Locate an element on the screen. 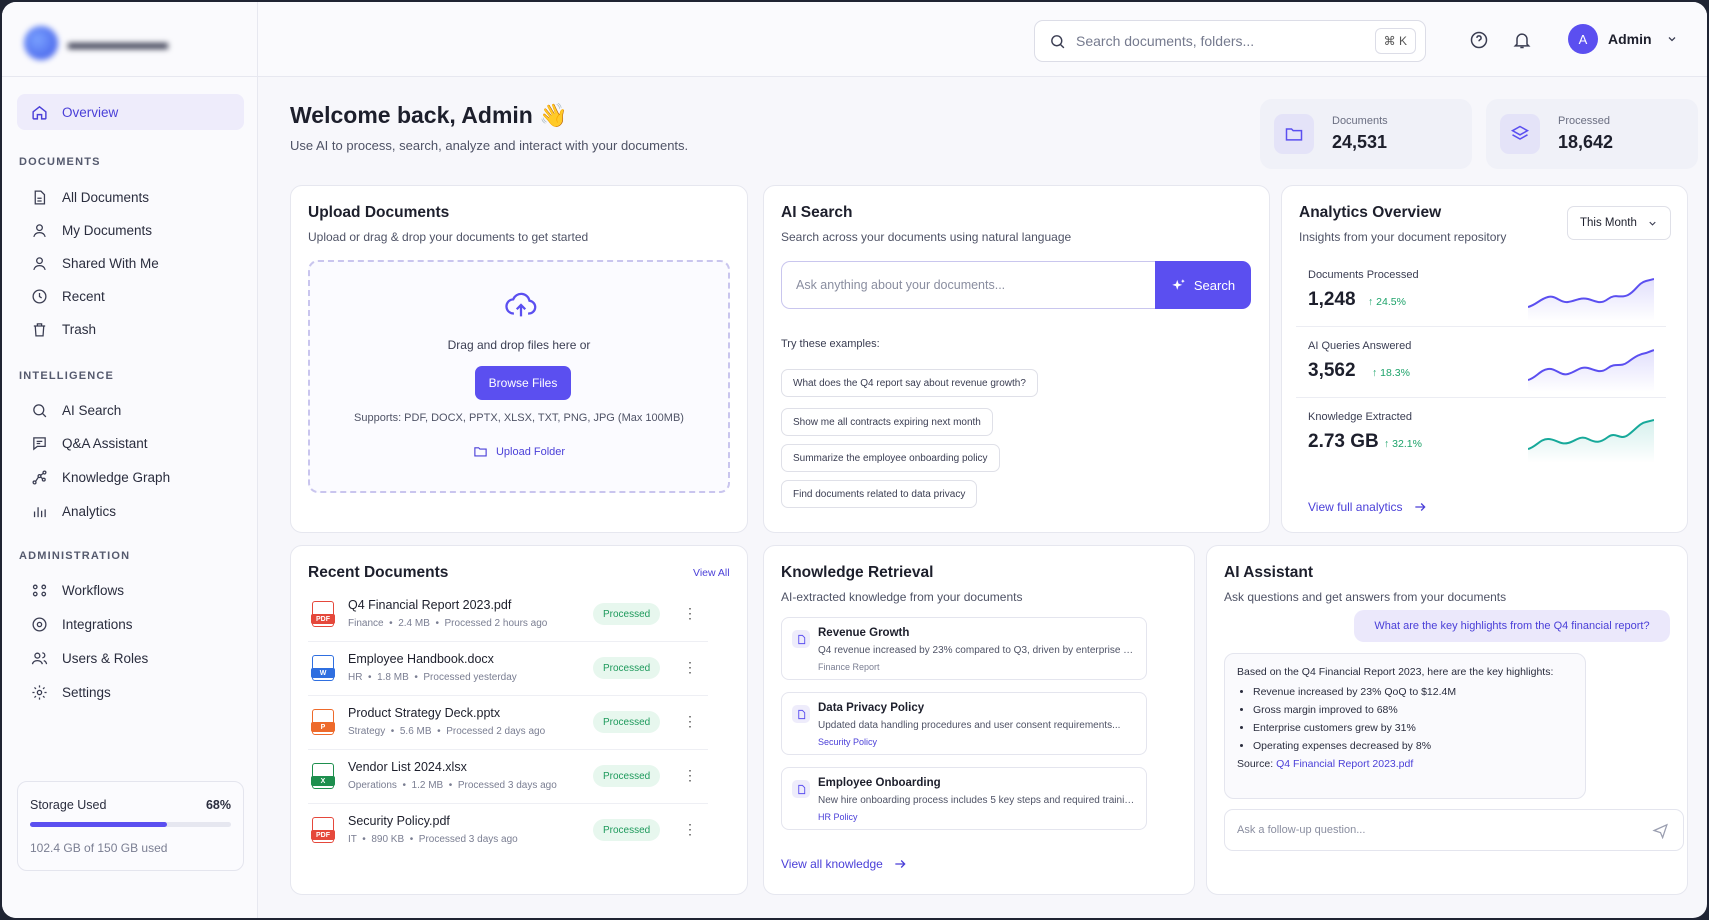 The width and height of the screenshot is (1709, 920). sidebar-item-analytics: Analytics is located at coordinates (130, 511).